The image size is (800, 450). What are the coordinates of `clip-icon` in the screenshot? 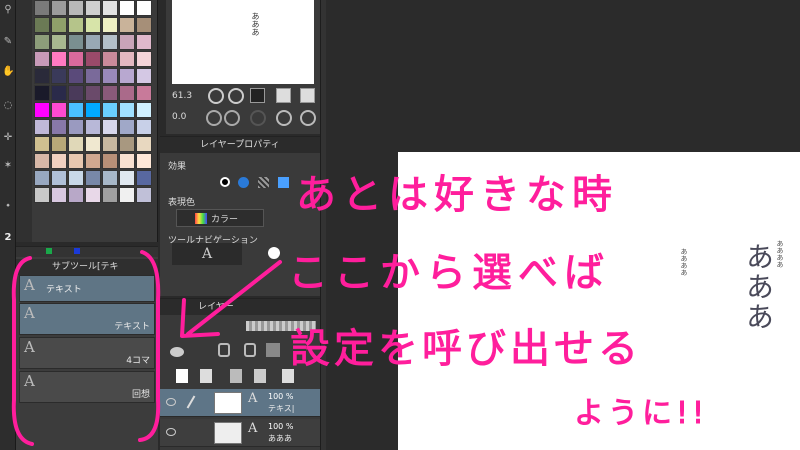 It's located at (273, 350).